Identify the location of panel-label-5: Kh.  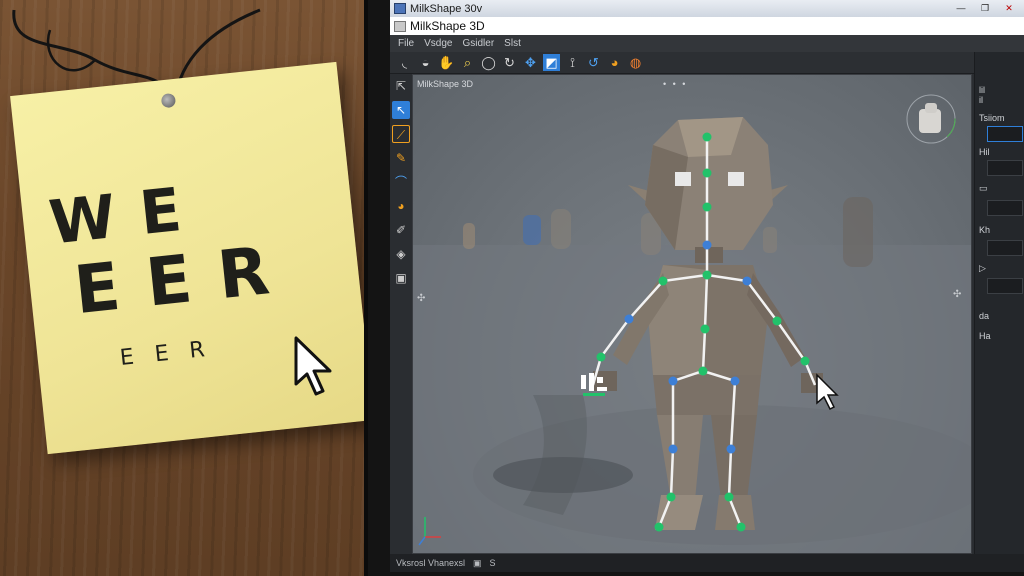
(985, 230).